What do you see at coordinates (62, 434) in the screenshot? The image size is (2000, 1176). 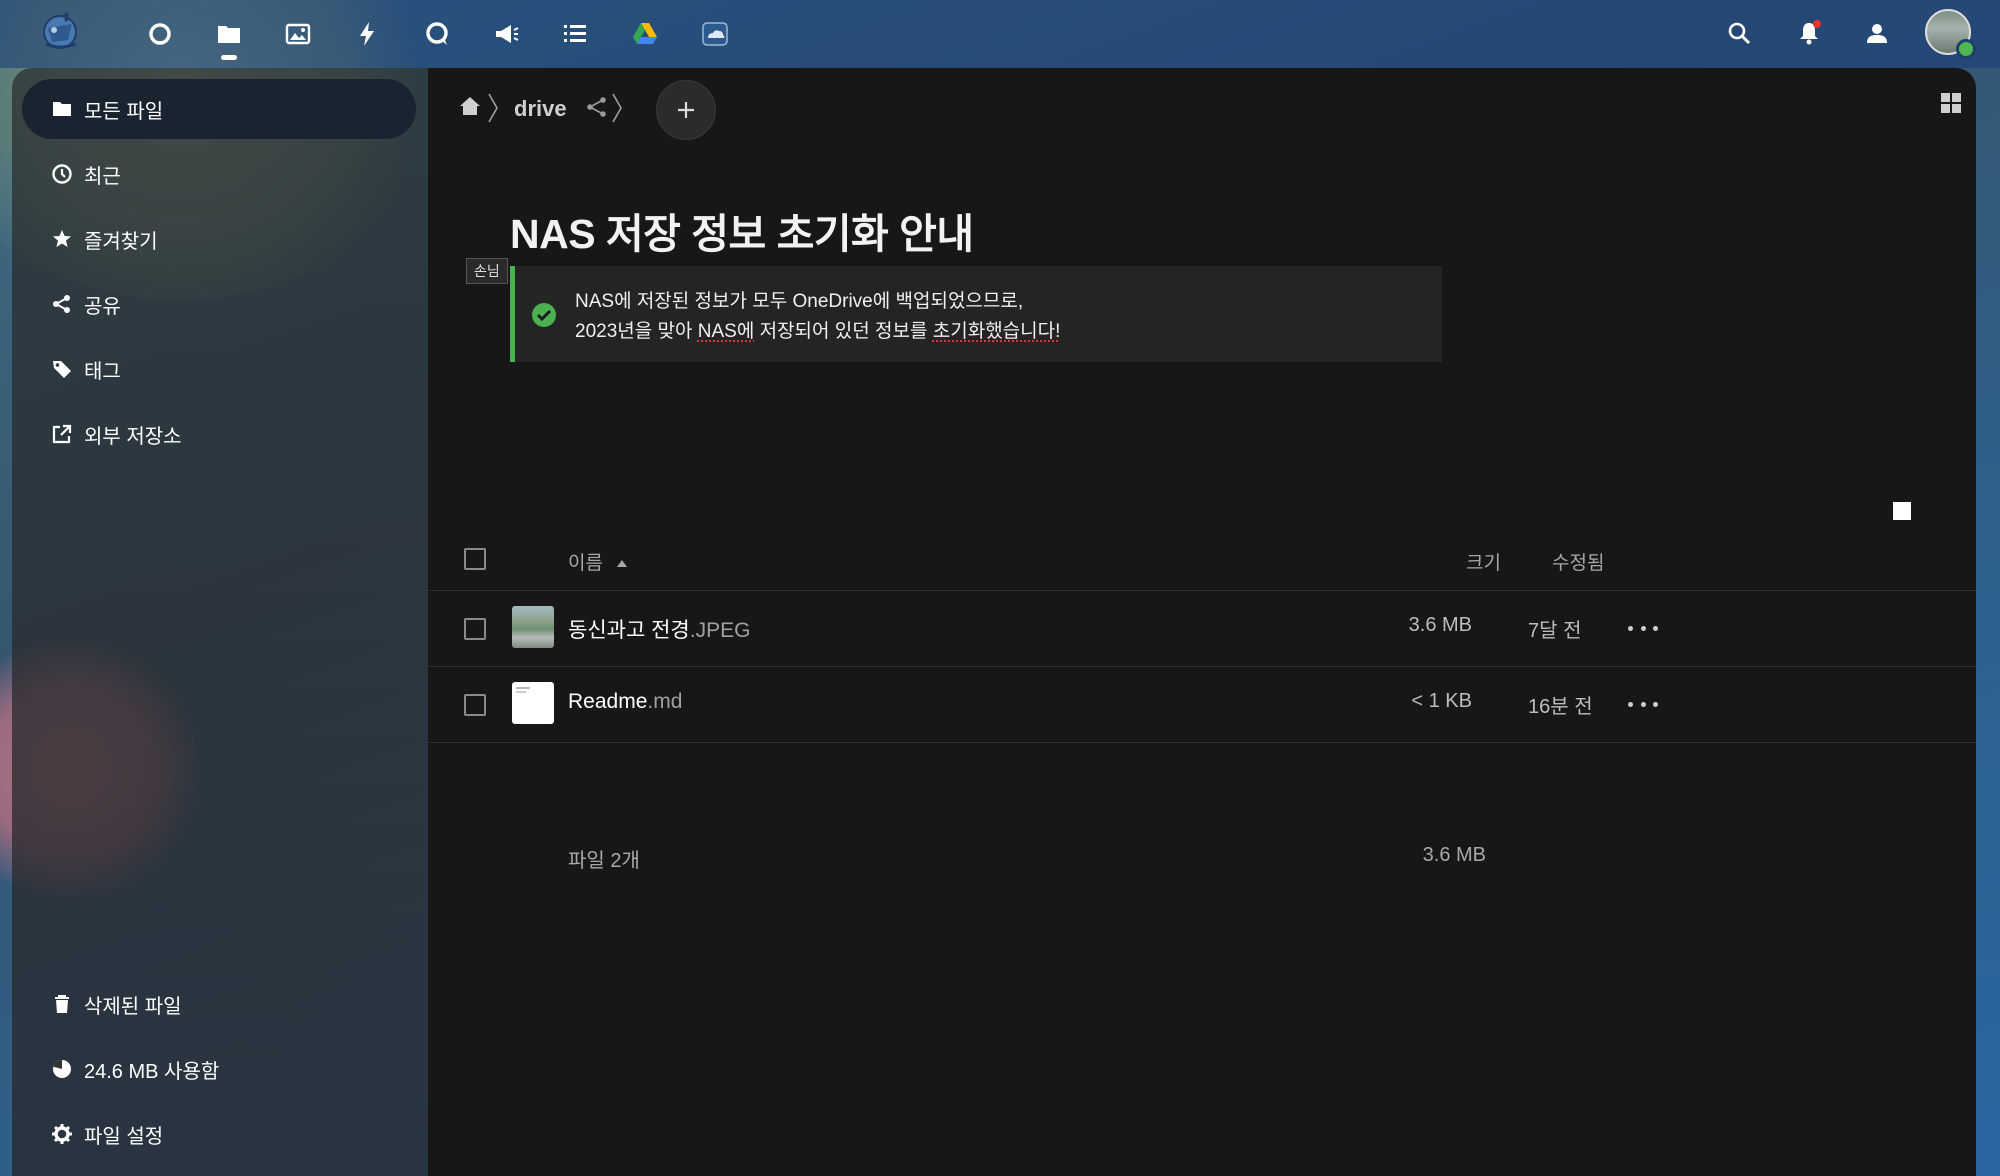 I see `external-storage-icon` at bounding box center [62, 434].